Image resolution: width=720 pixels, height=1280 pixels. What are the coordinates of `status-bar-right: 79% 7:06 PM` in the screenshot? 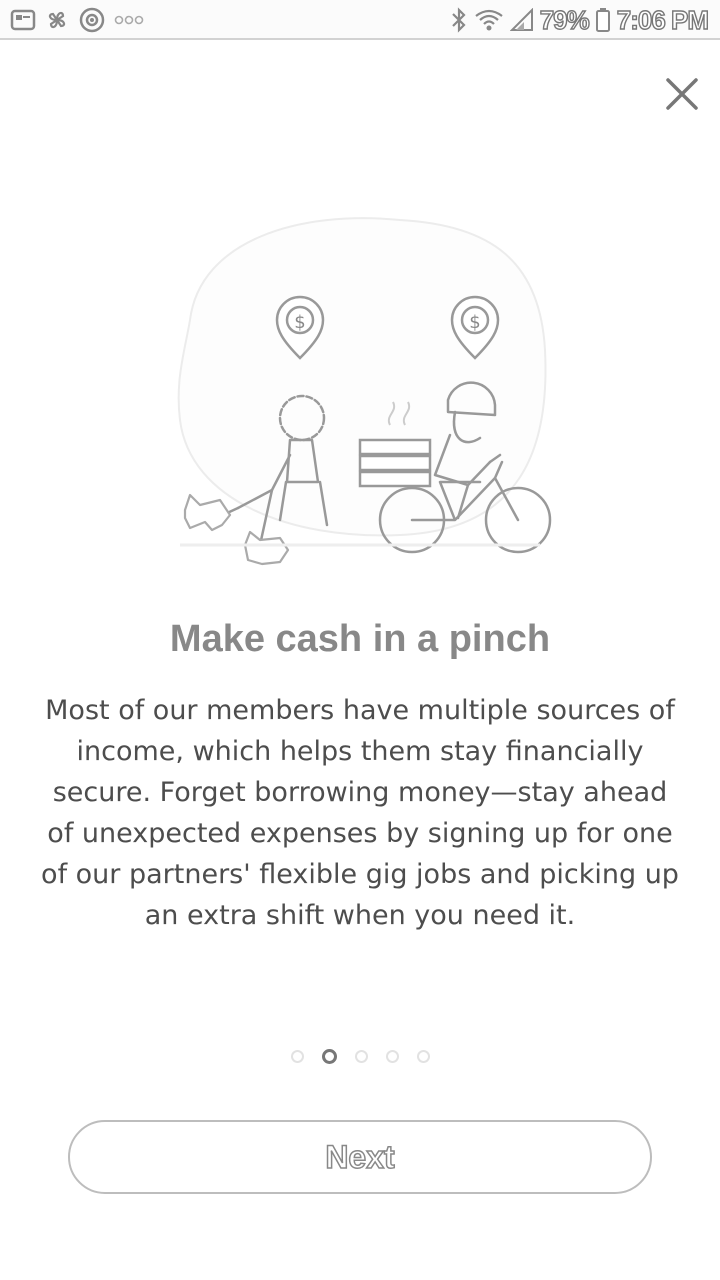 It's located at (580, 19).